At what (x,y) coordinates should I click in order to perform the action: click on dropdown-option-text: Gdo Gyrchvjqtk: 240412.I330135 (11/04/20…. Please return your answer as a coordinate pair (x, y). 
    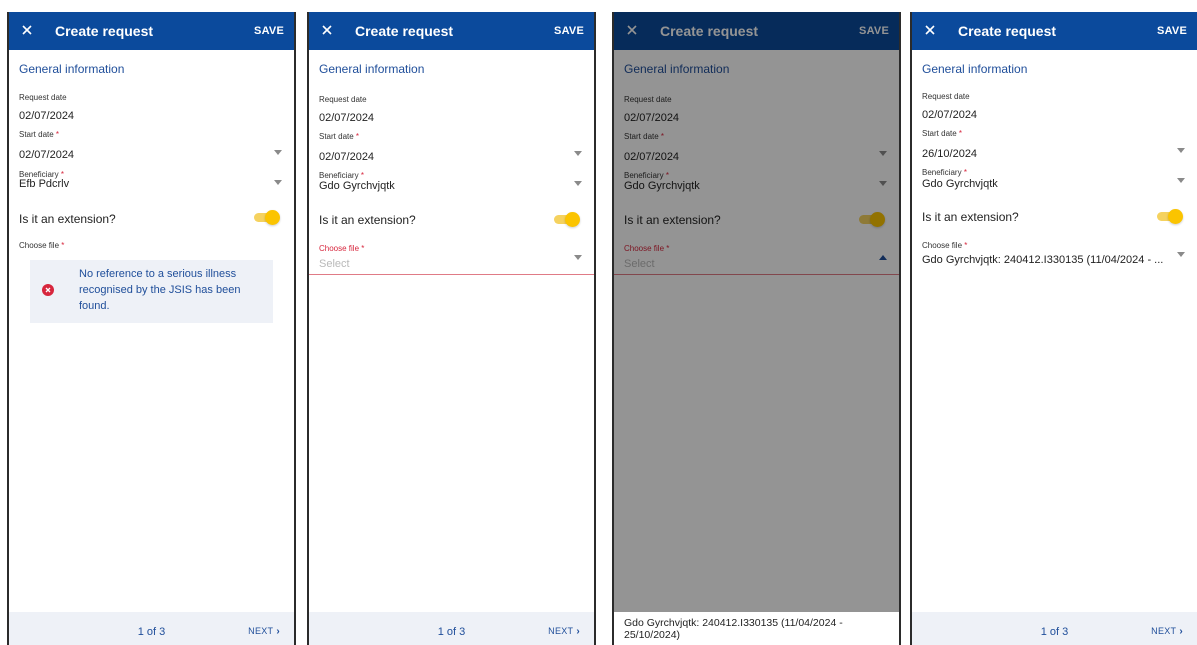
    Looking at the image, I should click on (733, 629).